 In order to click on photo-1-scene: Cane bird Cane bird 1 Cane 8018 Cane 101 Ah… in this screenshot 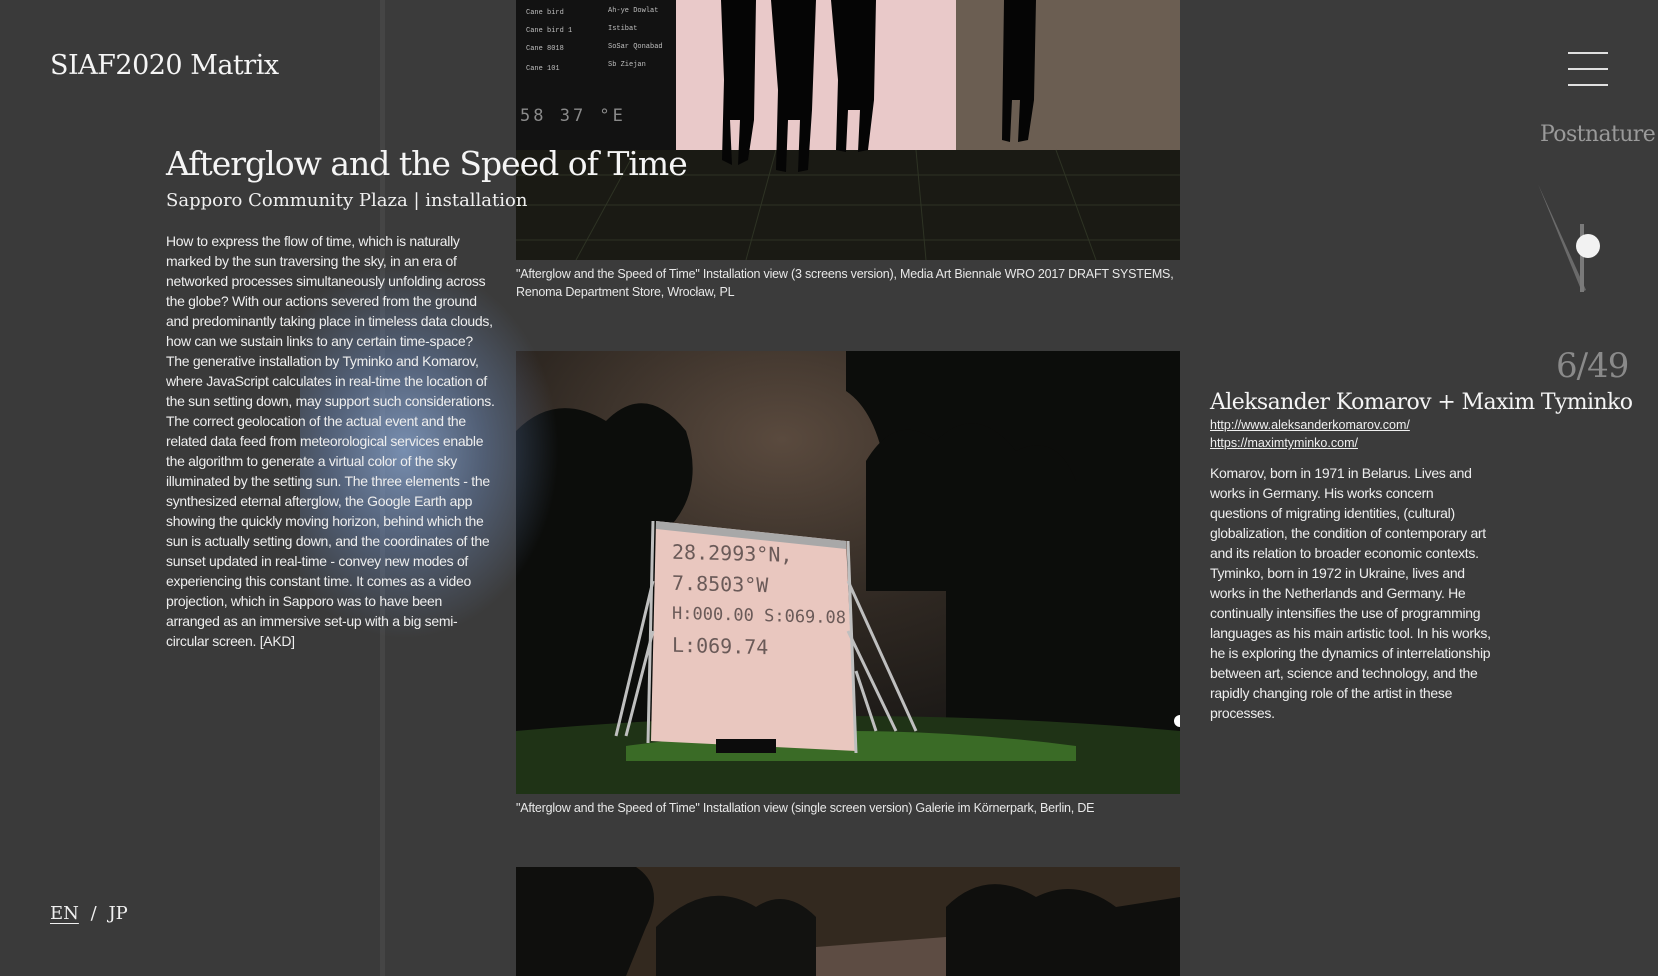, I will do `click(848, 130)`.